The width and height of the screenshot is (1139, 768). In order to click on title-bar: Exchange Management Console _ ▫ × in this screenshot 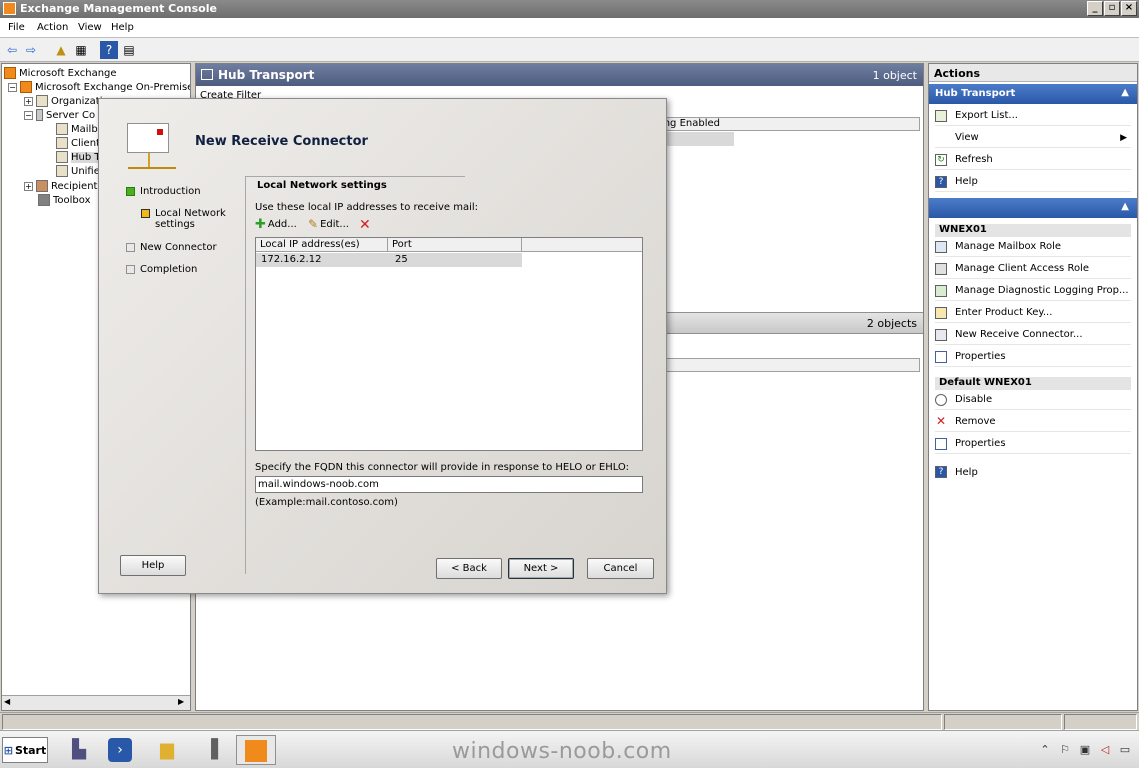, I will do `click(569, 9)`.